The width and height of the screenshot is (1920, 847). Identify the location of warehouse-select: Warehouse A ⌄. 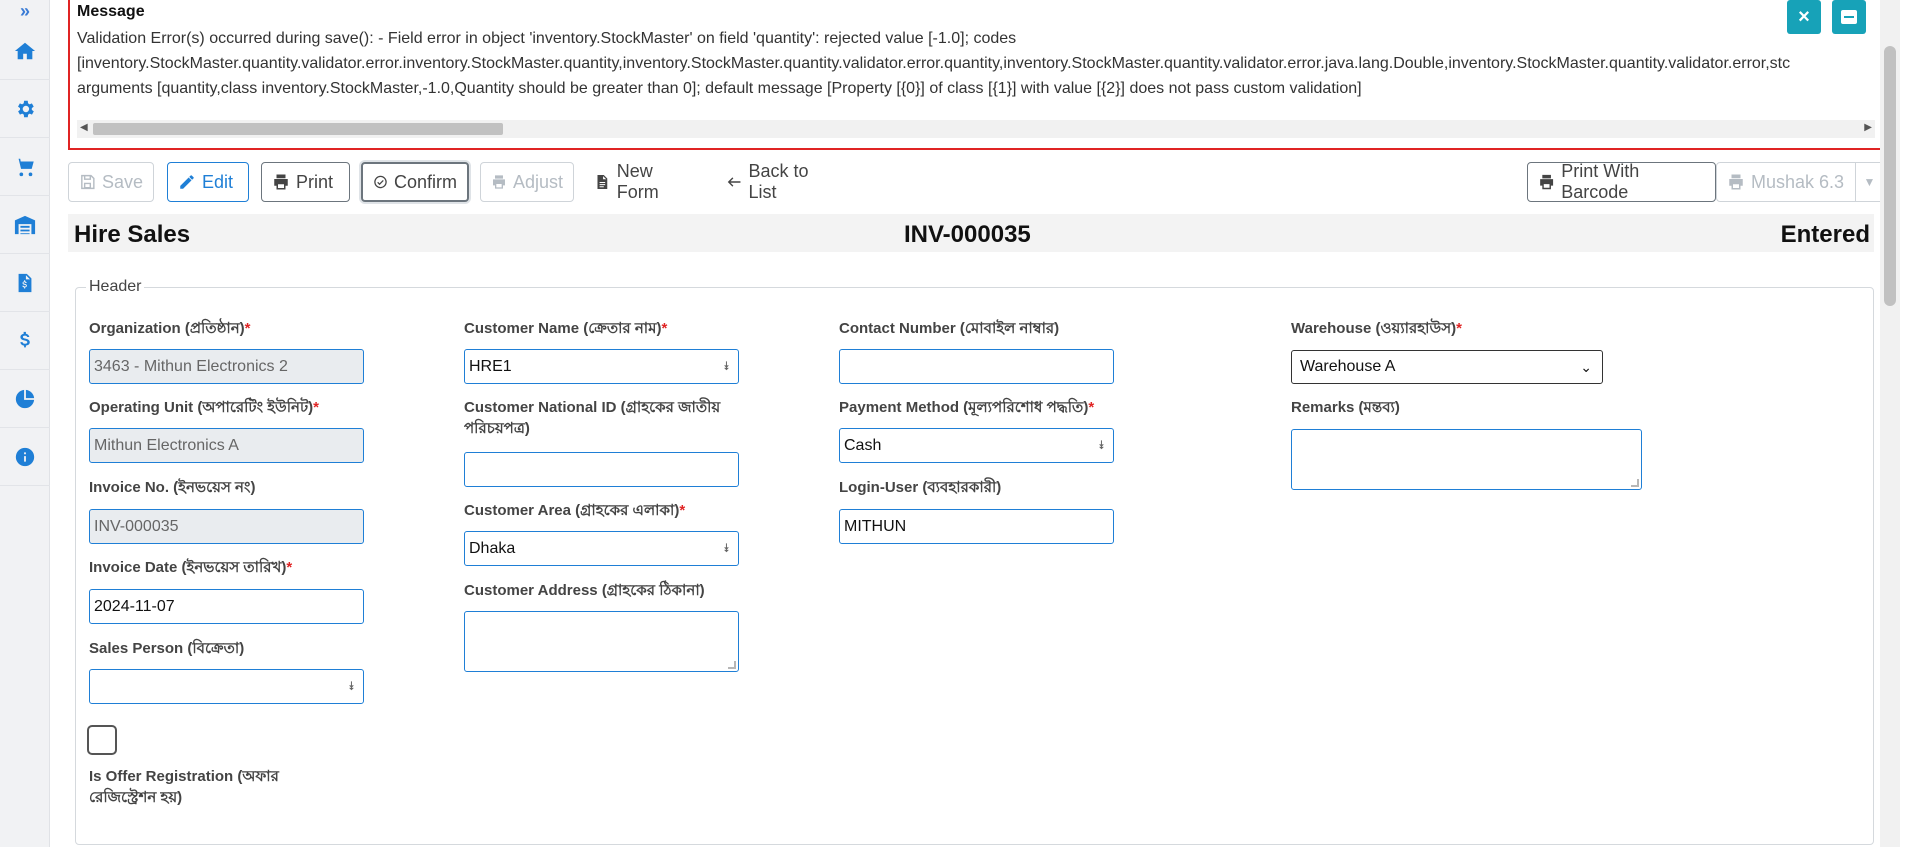
(1447, 367).